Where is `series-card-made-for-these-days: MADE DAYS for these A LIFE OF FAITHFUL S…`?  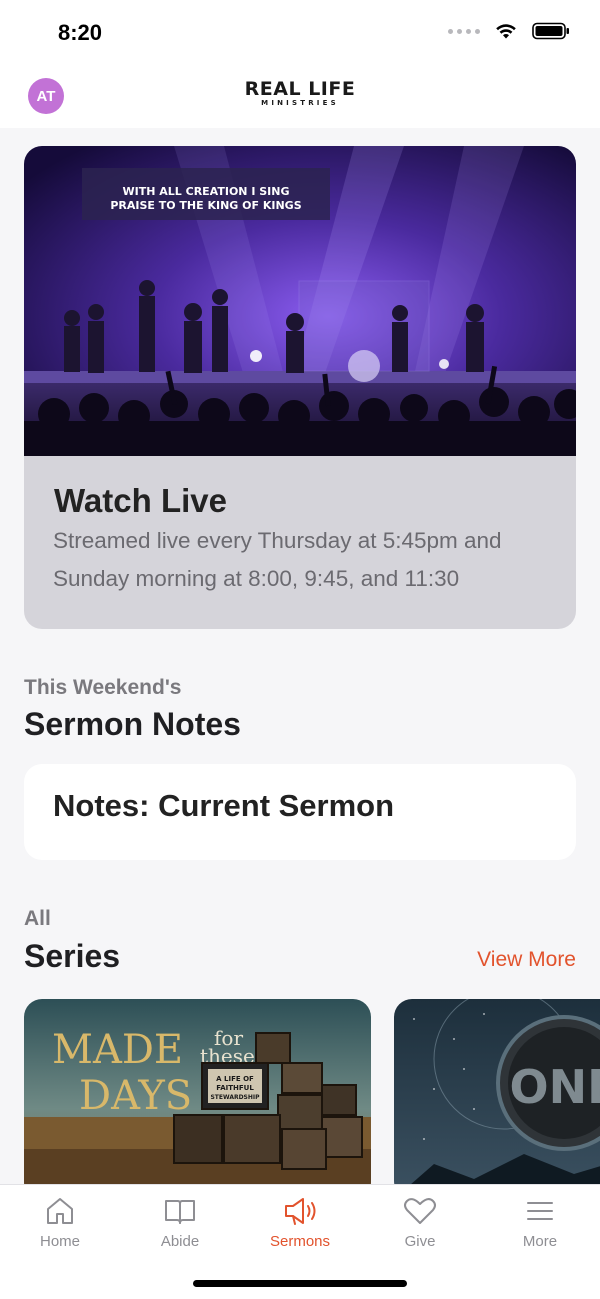
series-card-made-for-these-days: MADE DAYS for these A LIFE OF FAITHFUL S… is located at coordinates (197, 1092).